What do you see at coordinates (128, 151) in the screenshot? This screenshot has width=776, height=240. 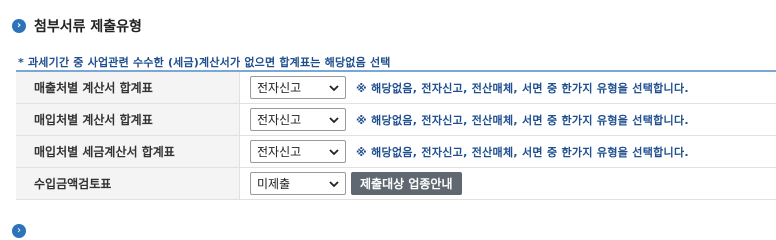 I see `row-label: 매입처별 세금계산서 합계표` at bounding box center [128, 151].